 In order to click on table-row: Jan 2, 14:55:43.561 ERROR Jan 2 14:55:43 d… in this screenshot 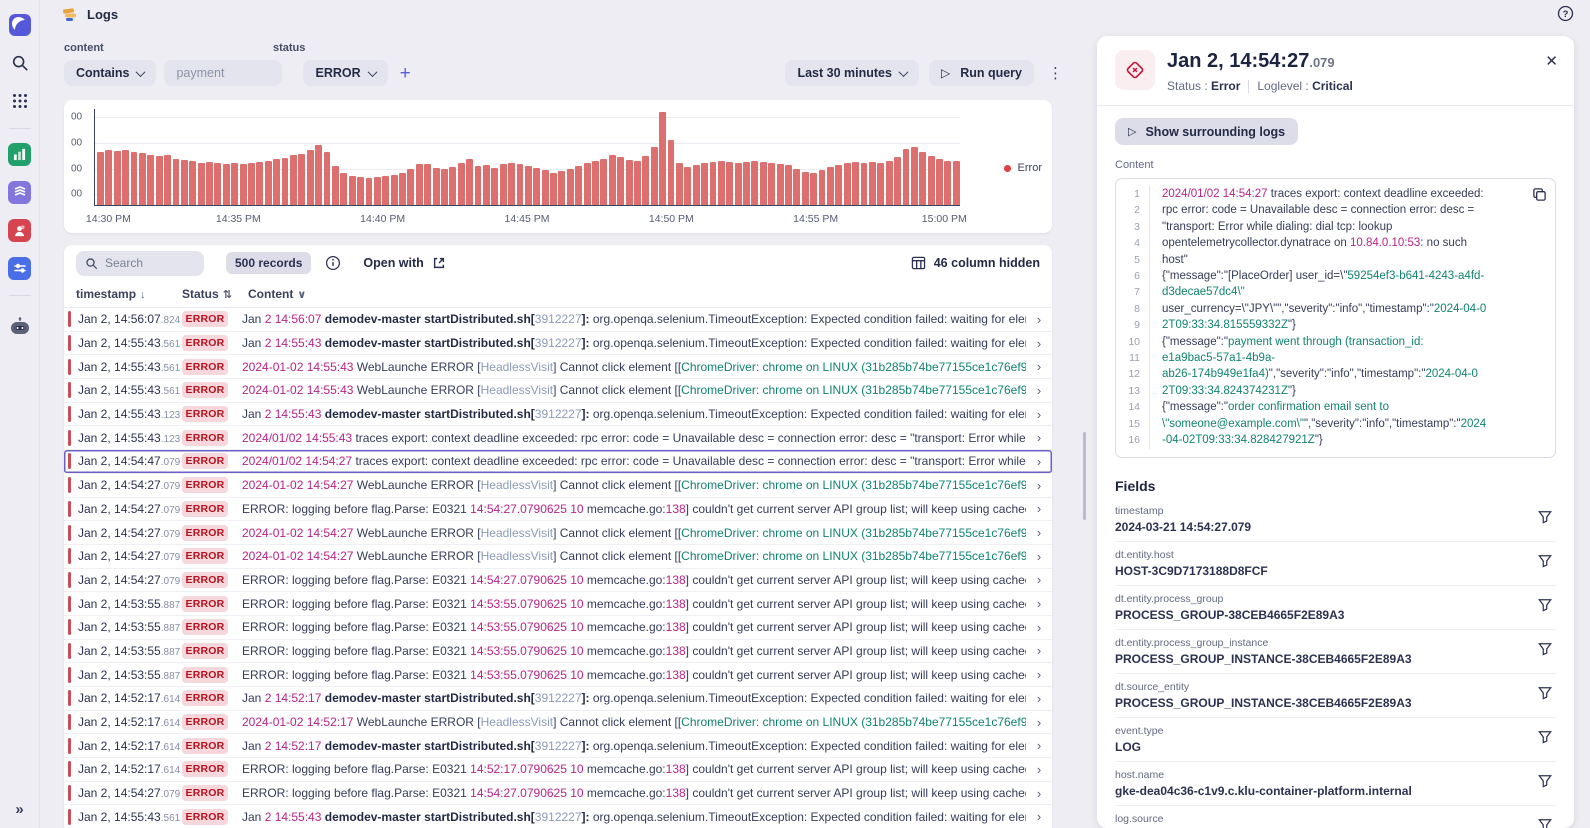, I will do `click(558, 343)`.